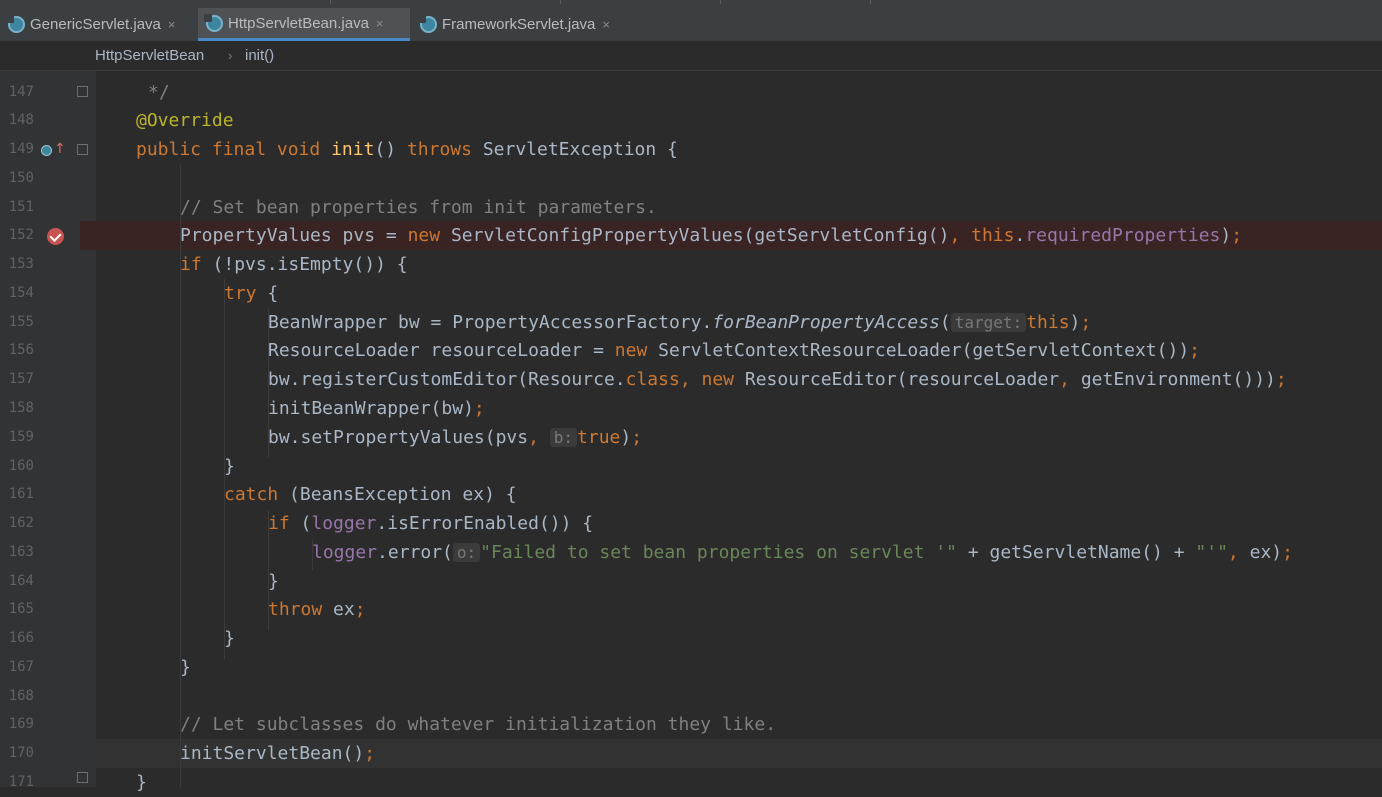  Describe the element at coordinates (370, 494) in the screenshot. I see `code-text: catch (BeansException ex) {` at that location.